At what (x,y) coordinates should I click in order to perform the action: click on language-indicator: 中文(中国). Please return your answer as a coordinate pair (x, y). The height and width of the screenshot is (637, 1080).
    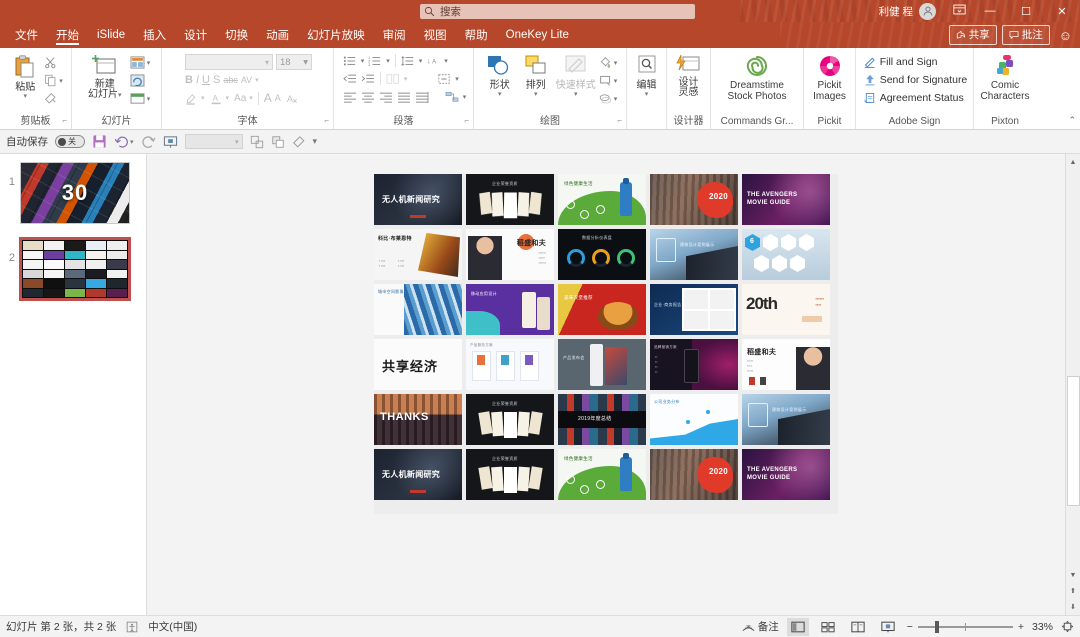
    Looking at the image, I should click on (172, 626).